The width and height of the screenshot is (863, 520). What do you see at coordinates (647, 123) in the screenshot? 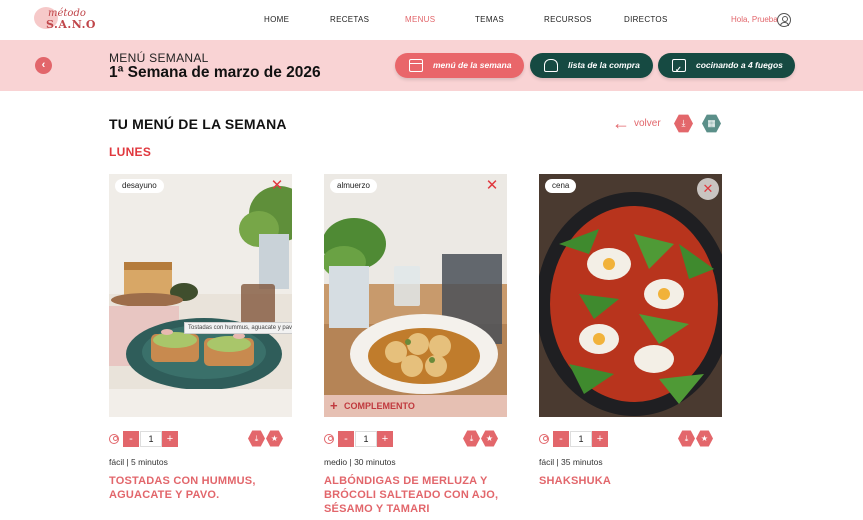
I see `volver-label: volver` at bounding box center [647, 123].